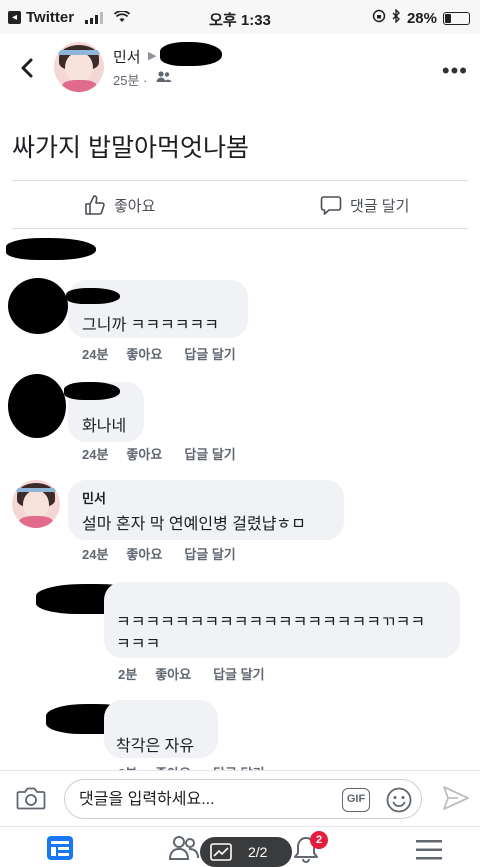 This screenshot has width=480, height=867. Describe the element at coordinates (127, 673) in the screenshot. I see `reply-time: 2분` at that location.